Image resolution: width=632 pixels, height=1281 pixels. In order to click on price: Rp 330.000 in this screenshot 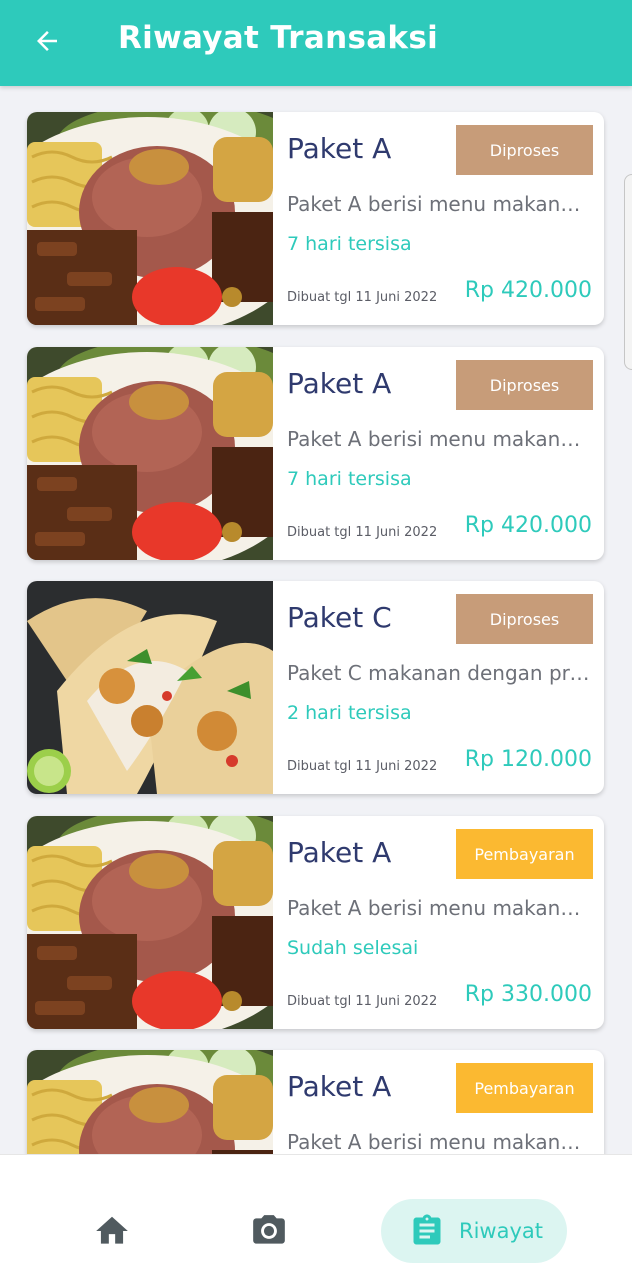, I will do `click(528, 994)`.